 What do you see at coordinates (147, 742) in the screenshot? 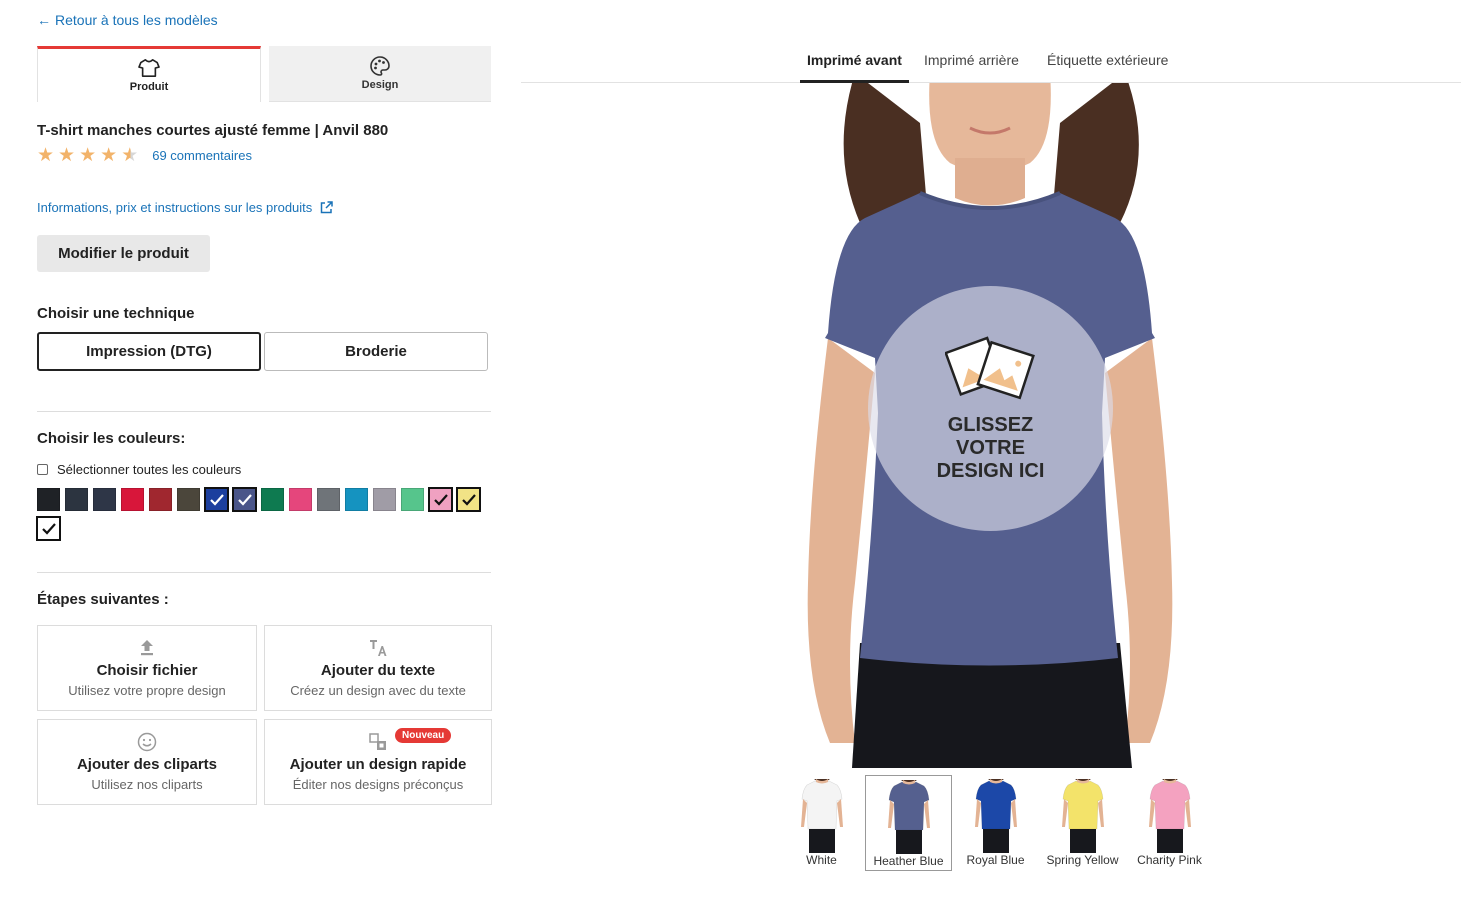
I see `smiley-icon` at bounding box center [147, 742].